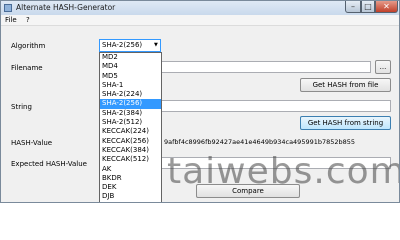  I want to click on filename-field, so click(266, 67).